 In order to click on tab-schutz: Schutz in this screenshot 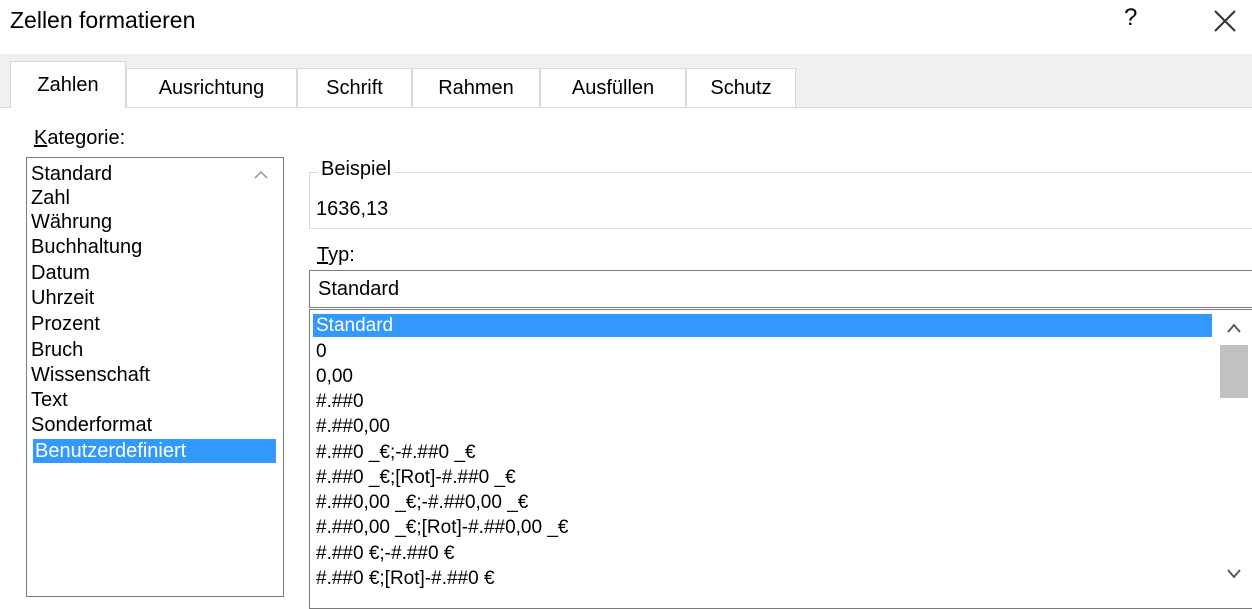, I will do `click(741, 87)`.